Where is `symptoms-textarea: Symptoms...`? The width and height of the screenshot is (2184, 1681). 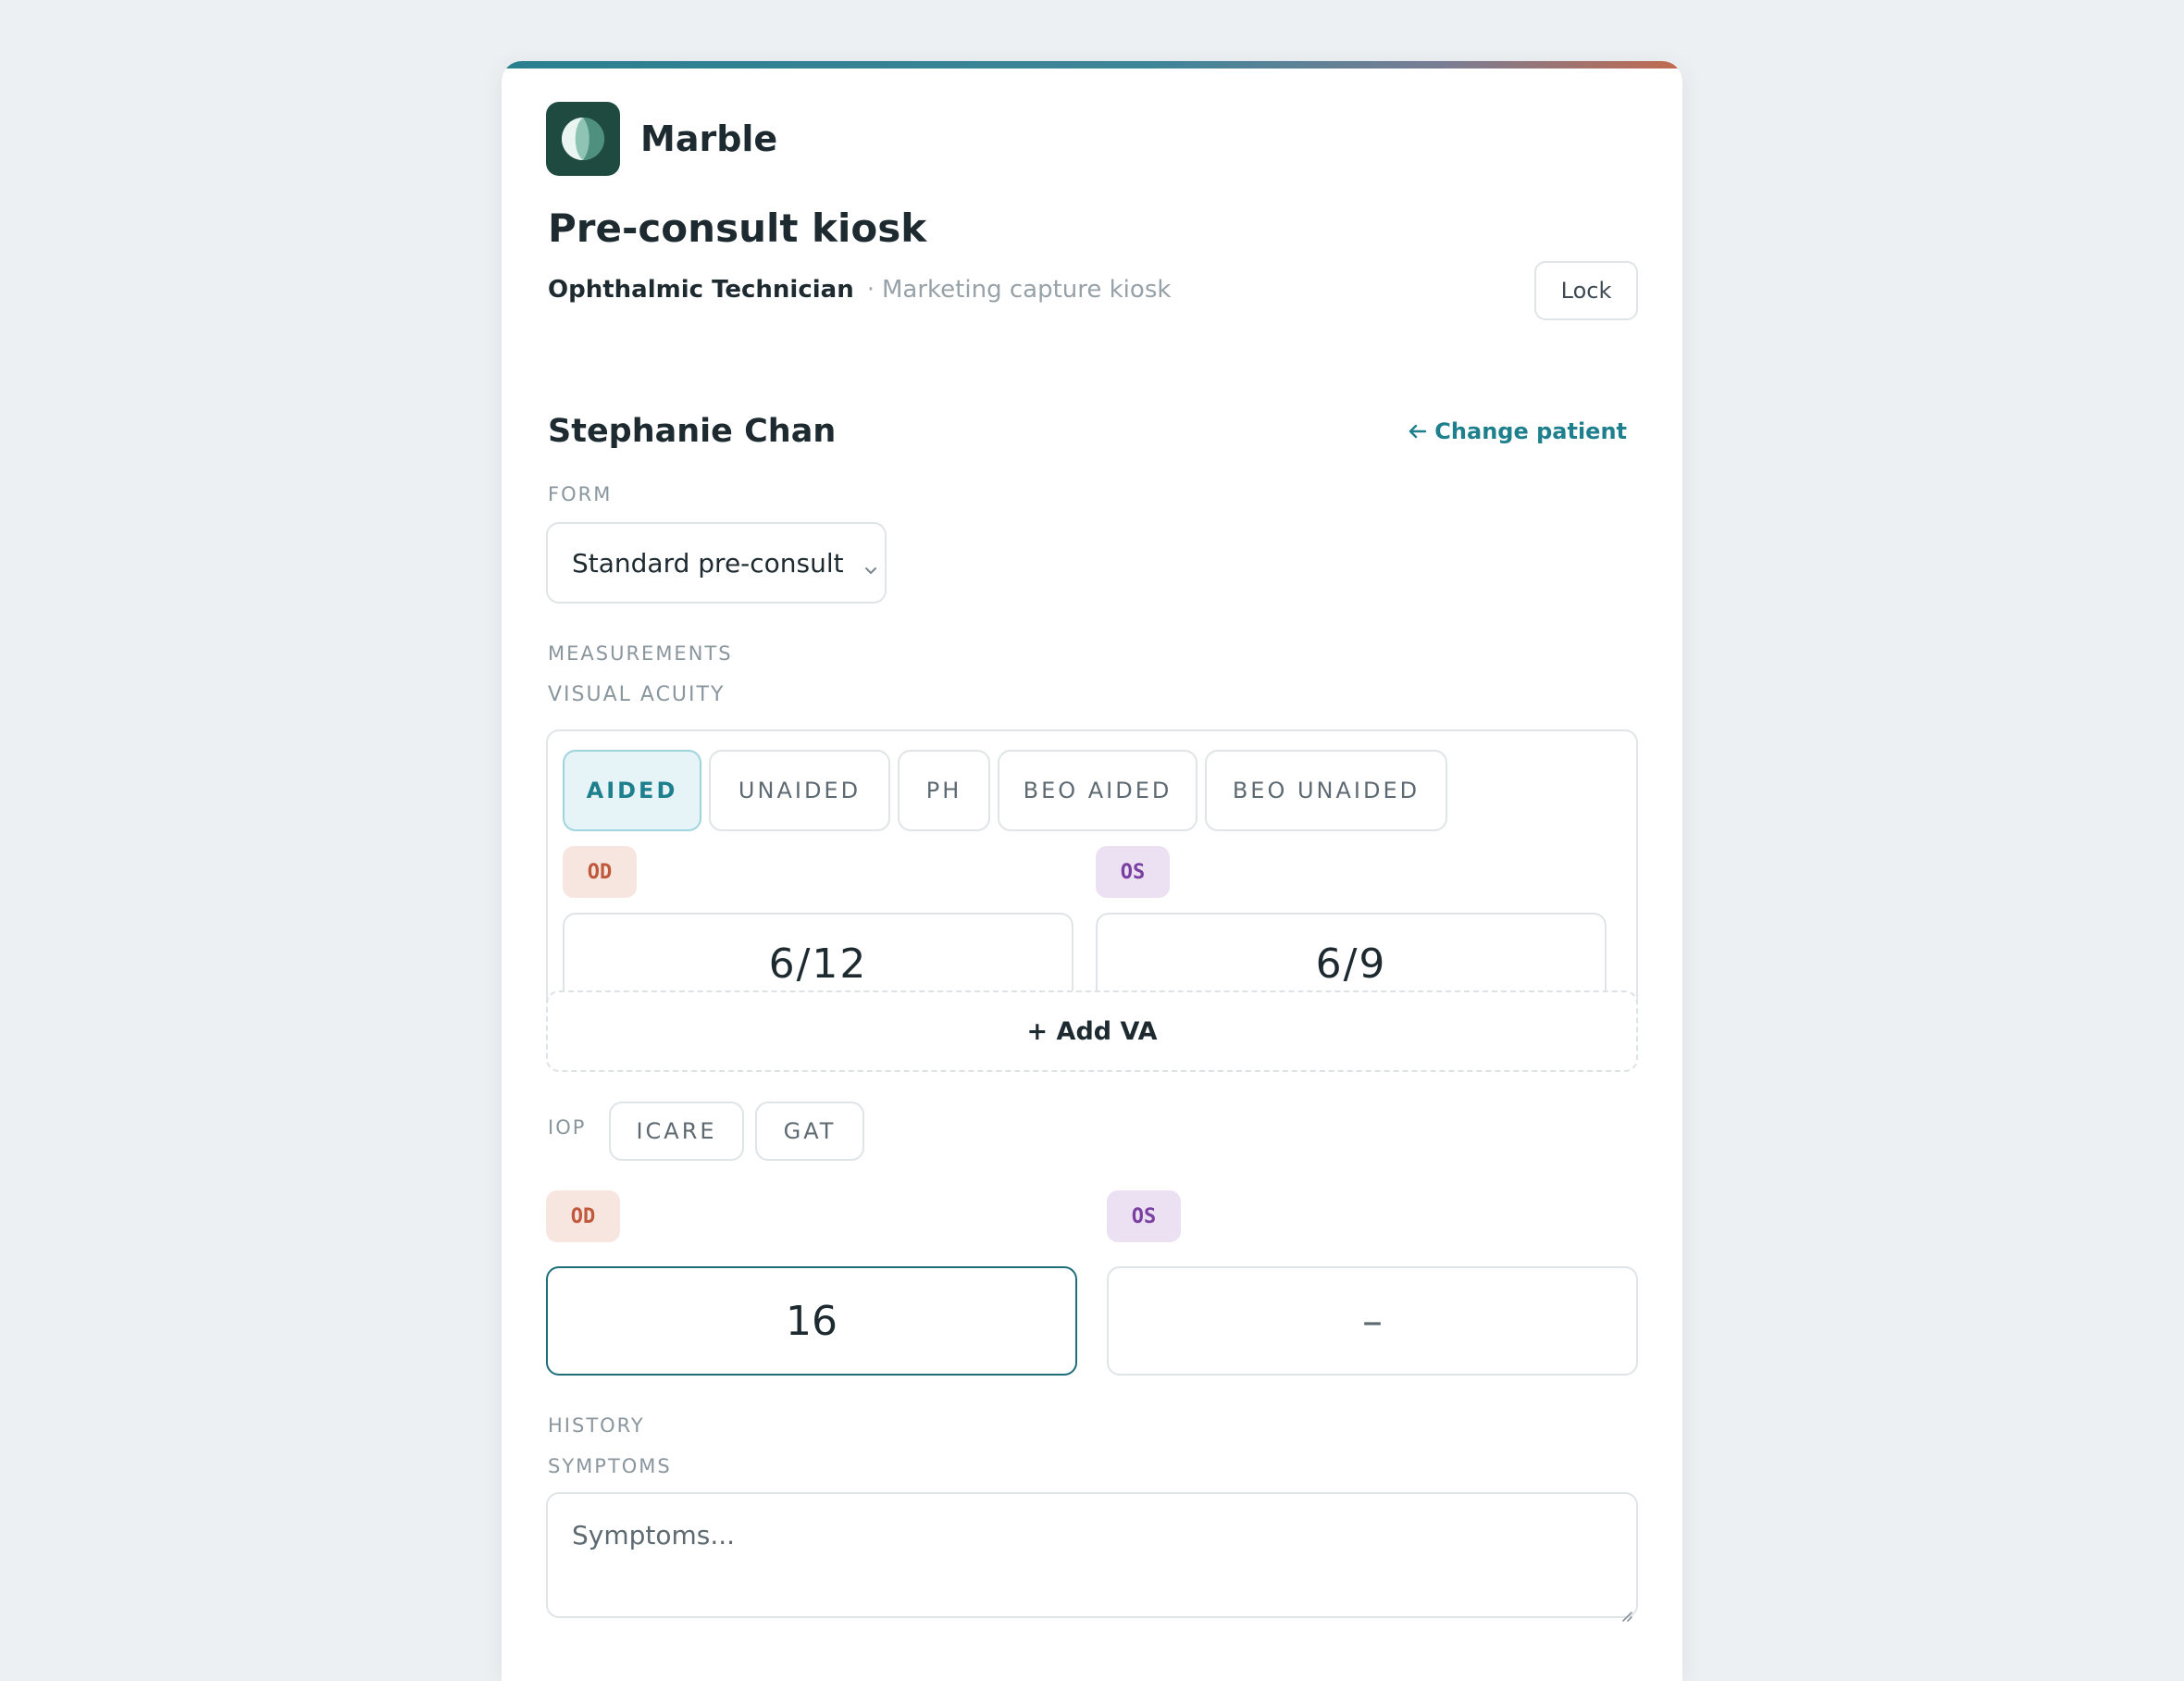
symptoms-textarea: Symptoms... is located at coordinates (1092, 1557).